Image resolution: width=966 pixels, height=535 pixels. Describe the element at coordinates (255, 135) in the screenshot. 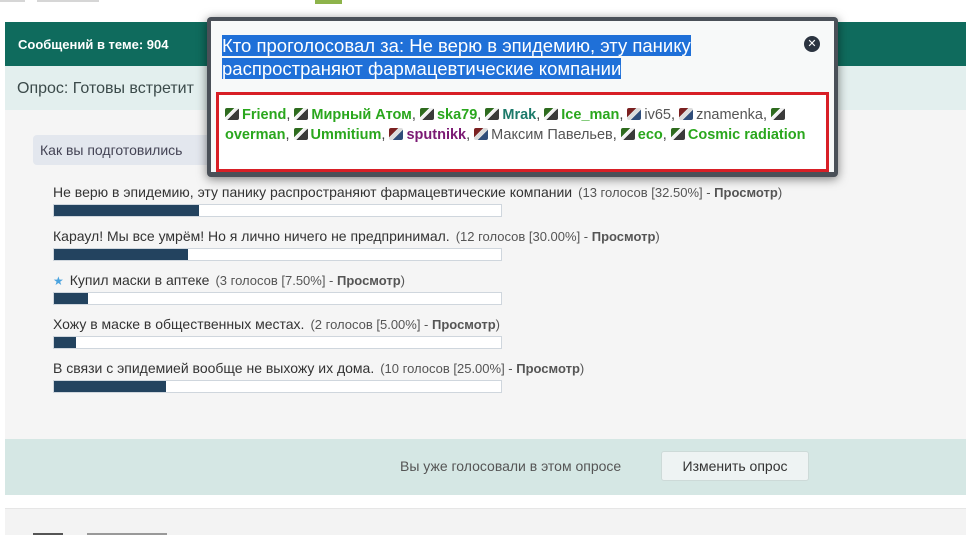

I see `voter-name-link: overman` at that location.